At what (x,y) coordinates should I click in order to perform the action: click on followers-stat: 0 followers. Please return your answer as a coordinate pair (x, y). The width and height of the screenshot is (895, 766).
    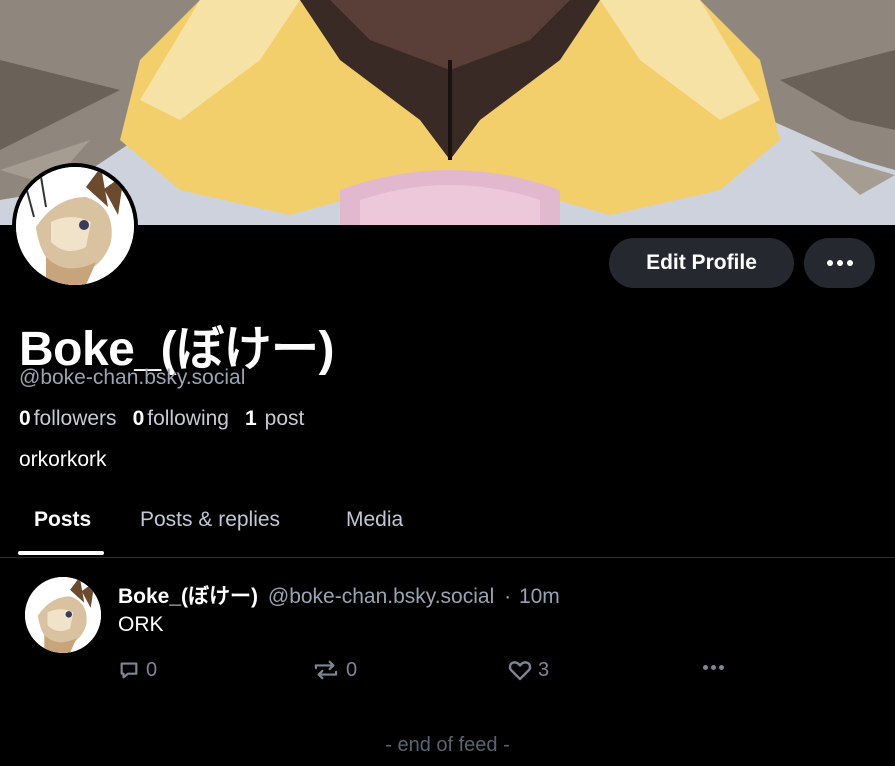
    Looking at the image, I should click on (68, 419).